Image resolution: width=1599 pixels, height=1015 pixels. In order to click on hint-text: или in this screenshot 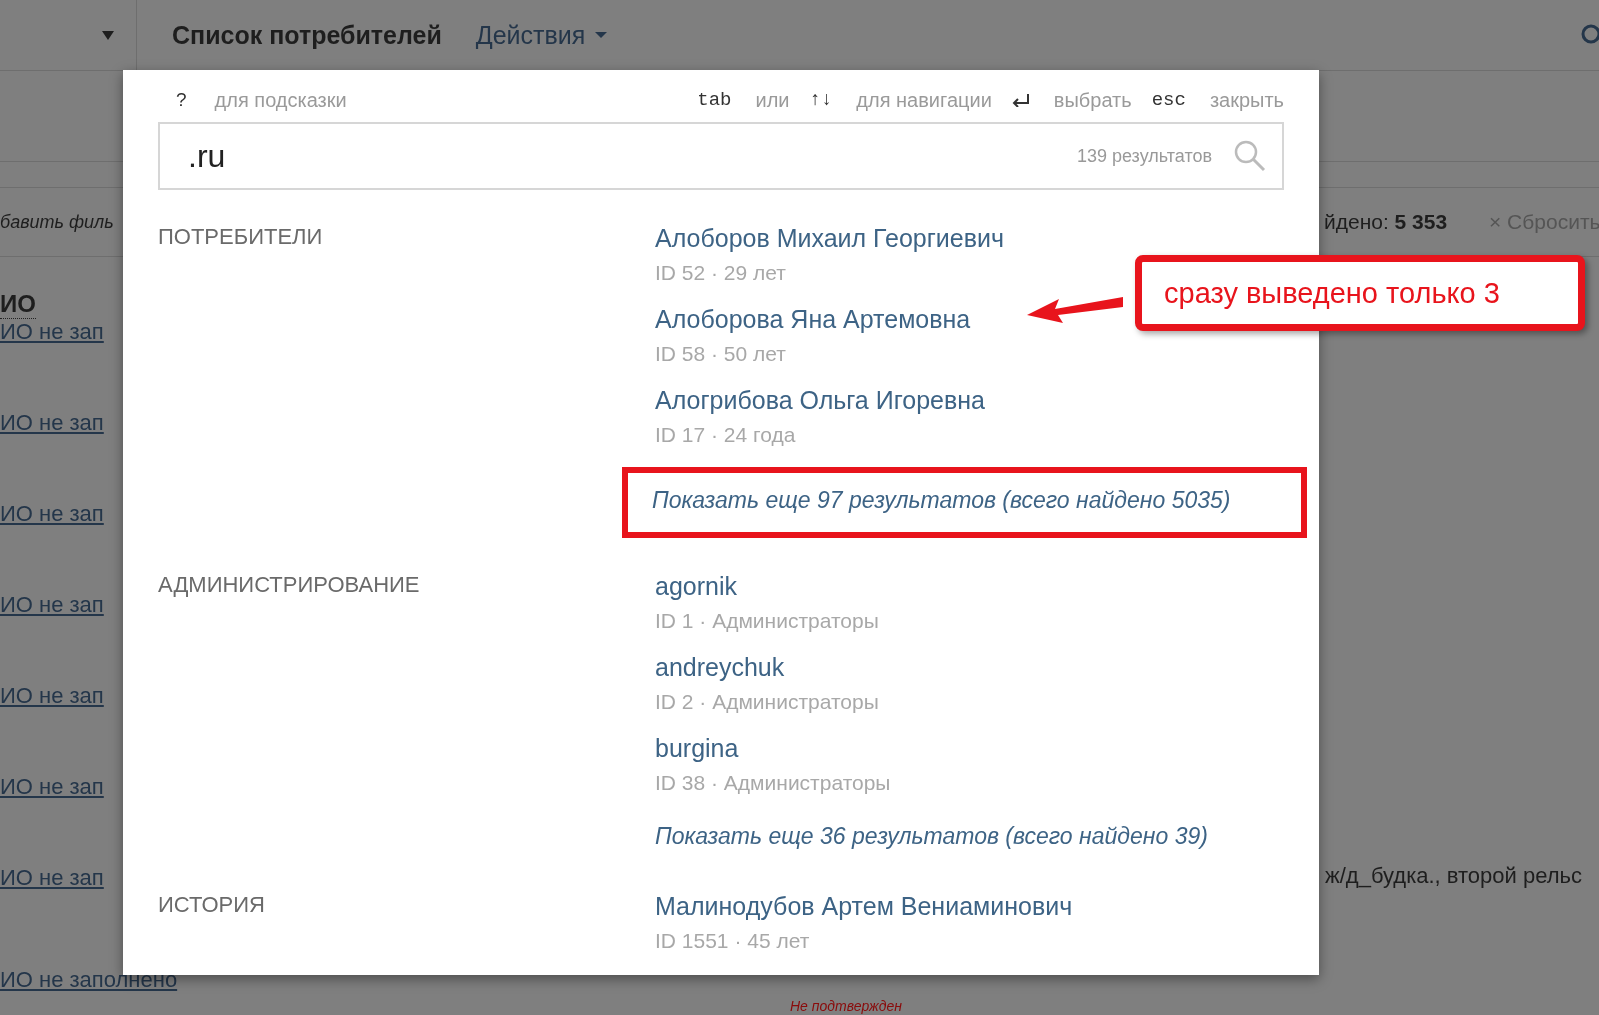, I will do `click(772, 100)`.